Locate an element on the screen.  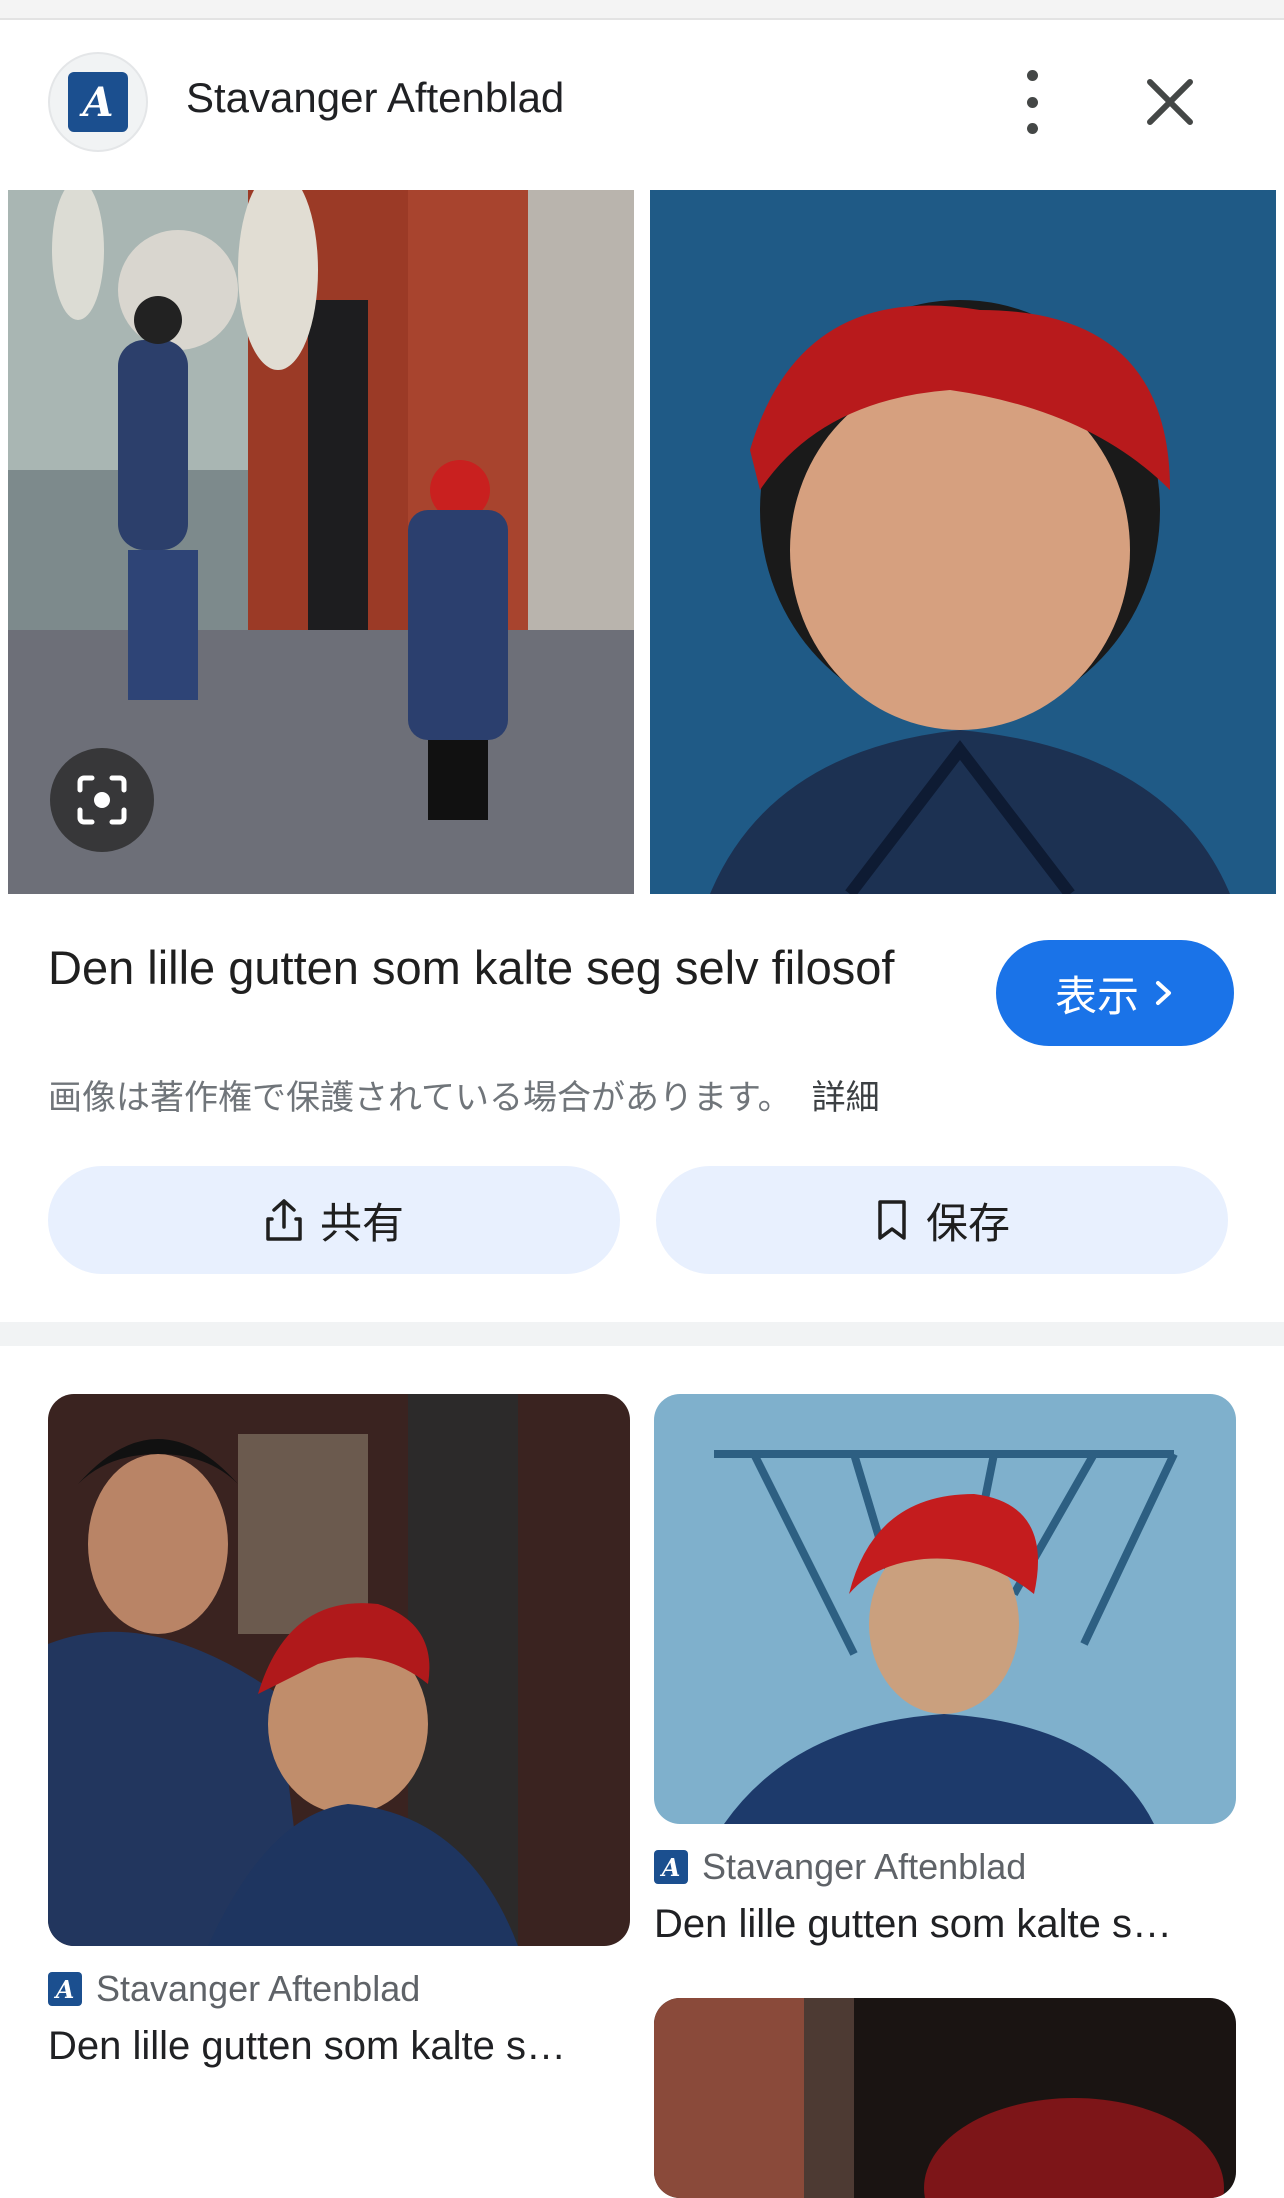
copyright-text: 画像は著作権で保護されている場合があります。 is located at coordinates (420, 1098).